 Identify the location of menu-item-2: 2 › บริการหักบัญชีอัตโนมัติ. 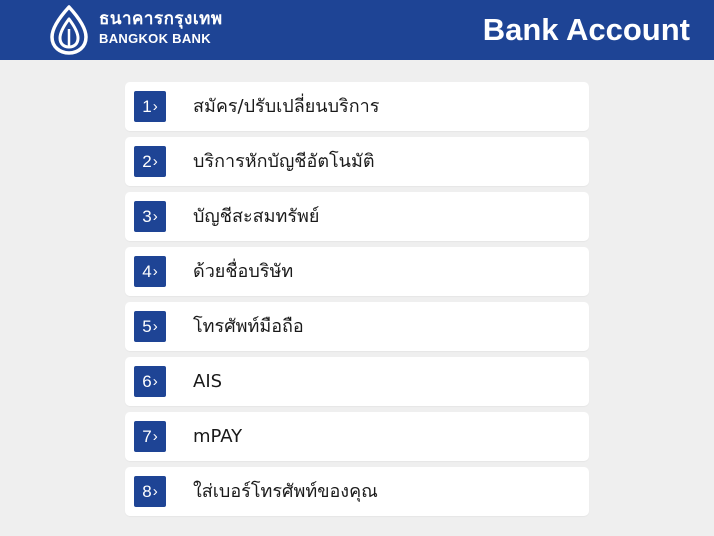
(357, 161).